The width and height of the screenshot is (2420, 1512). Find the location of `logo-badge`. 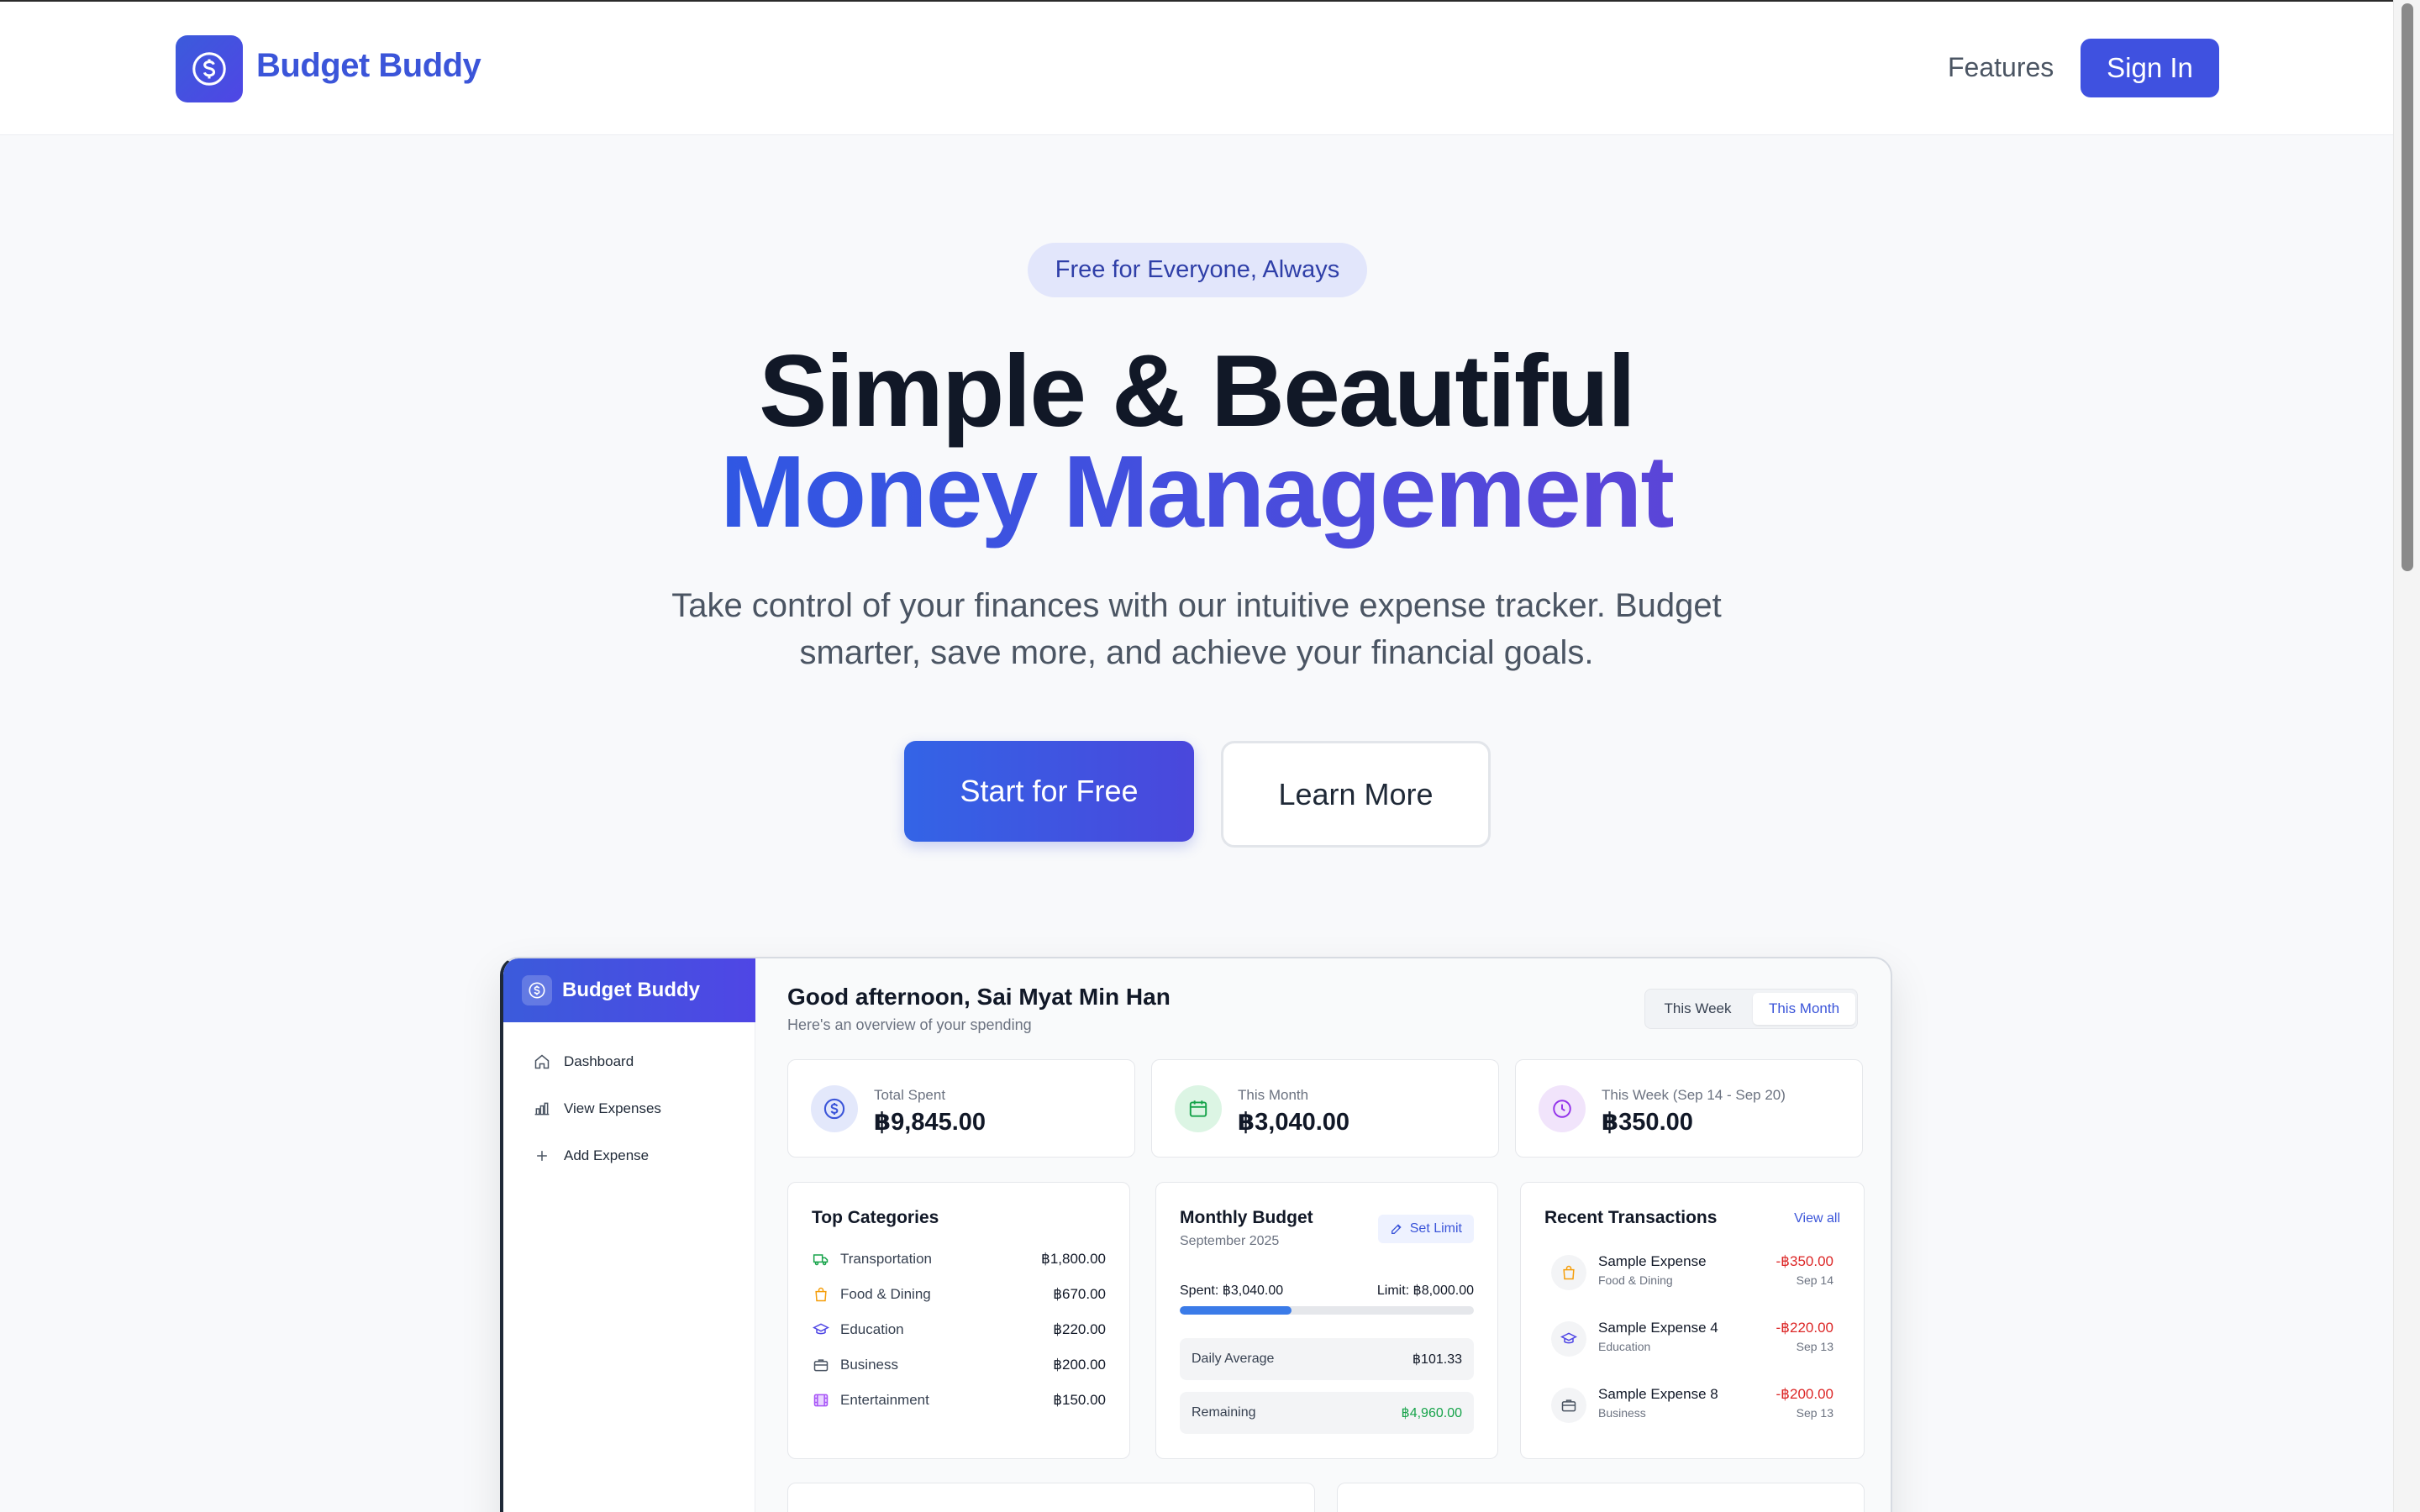

logo-badge is located at coordinates (210, 68).